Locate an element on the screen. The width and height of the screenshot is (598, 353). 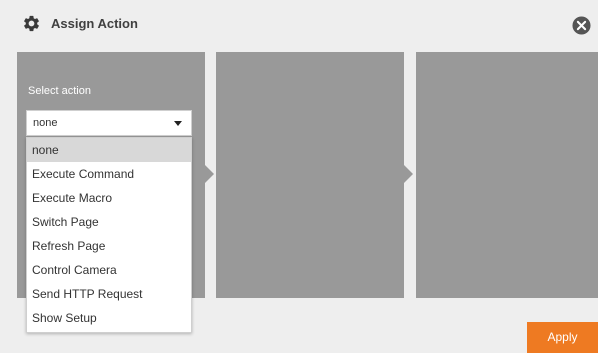
dialog-header: Assign Action is located at coordinates (299, 22).